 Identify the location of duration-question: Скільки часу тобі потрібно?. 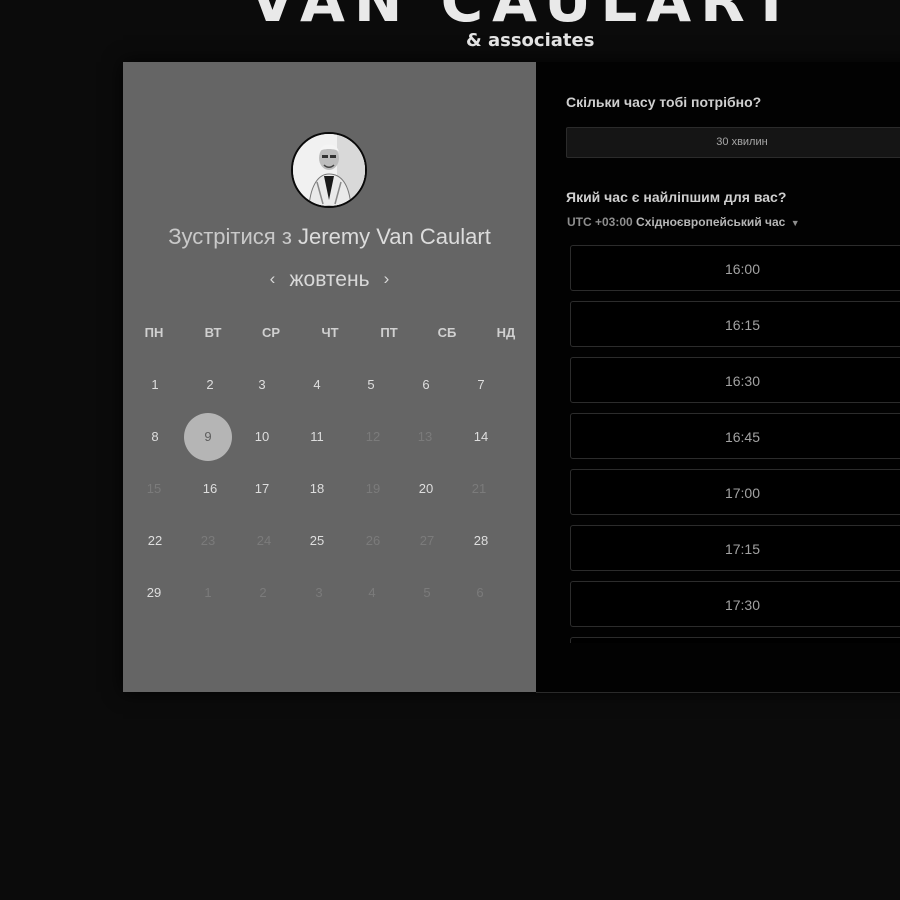
(664, 102).